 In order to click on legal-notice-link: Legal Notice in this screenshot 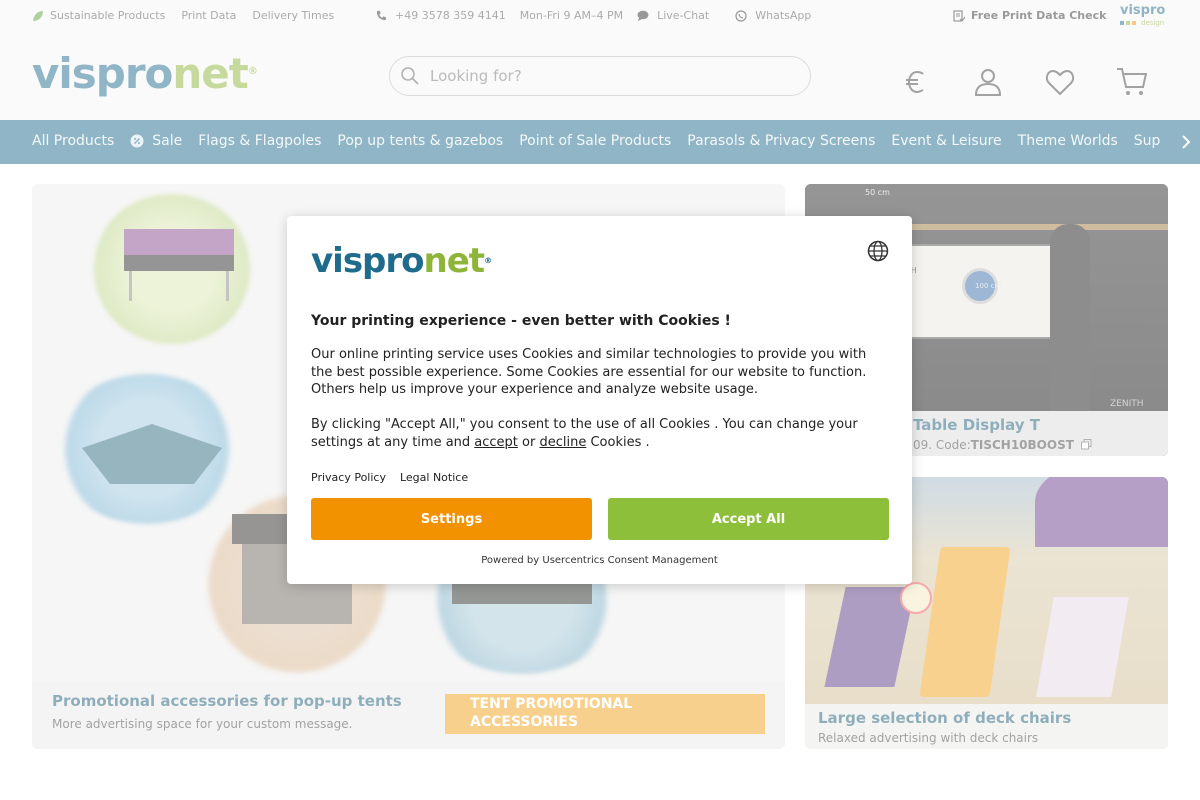, I will do `click(434, 477)`.